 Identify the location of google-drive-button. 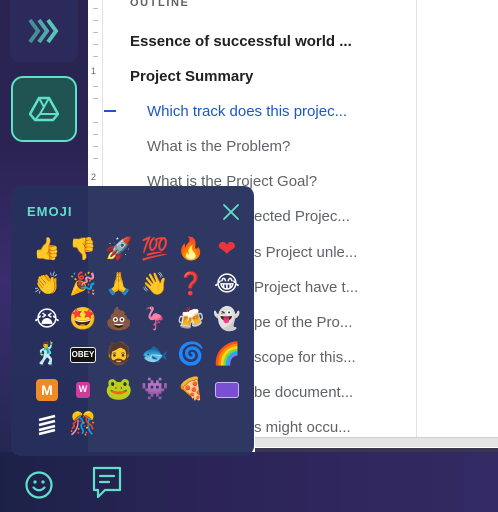
(44, 109).